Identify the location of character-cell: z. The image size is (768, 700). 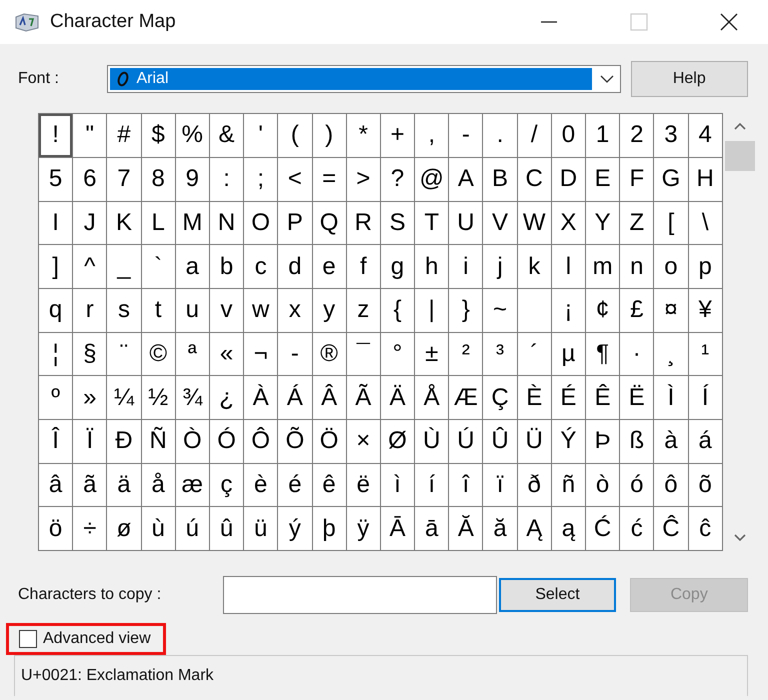
(363, 310).